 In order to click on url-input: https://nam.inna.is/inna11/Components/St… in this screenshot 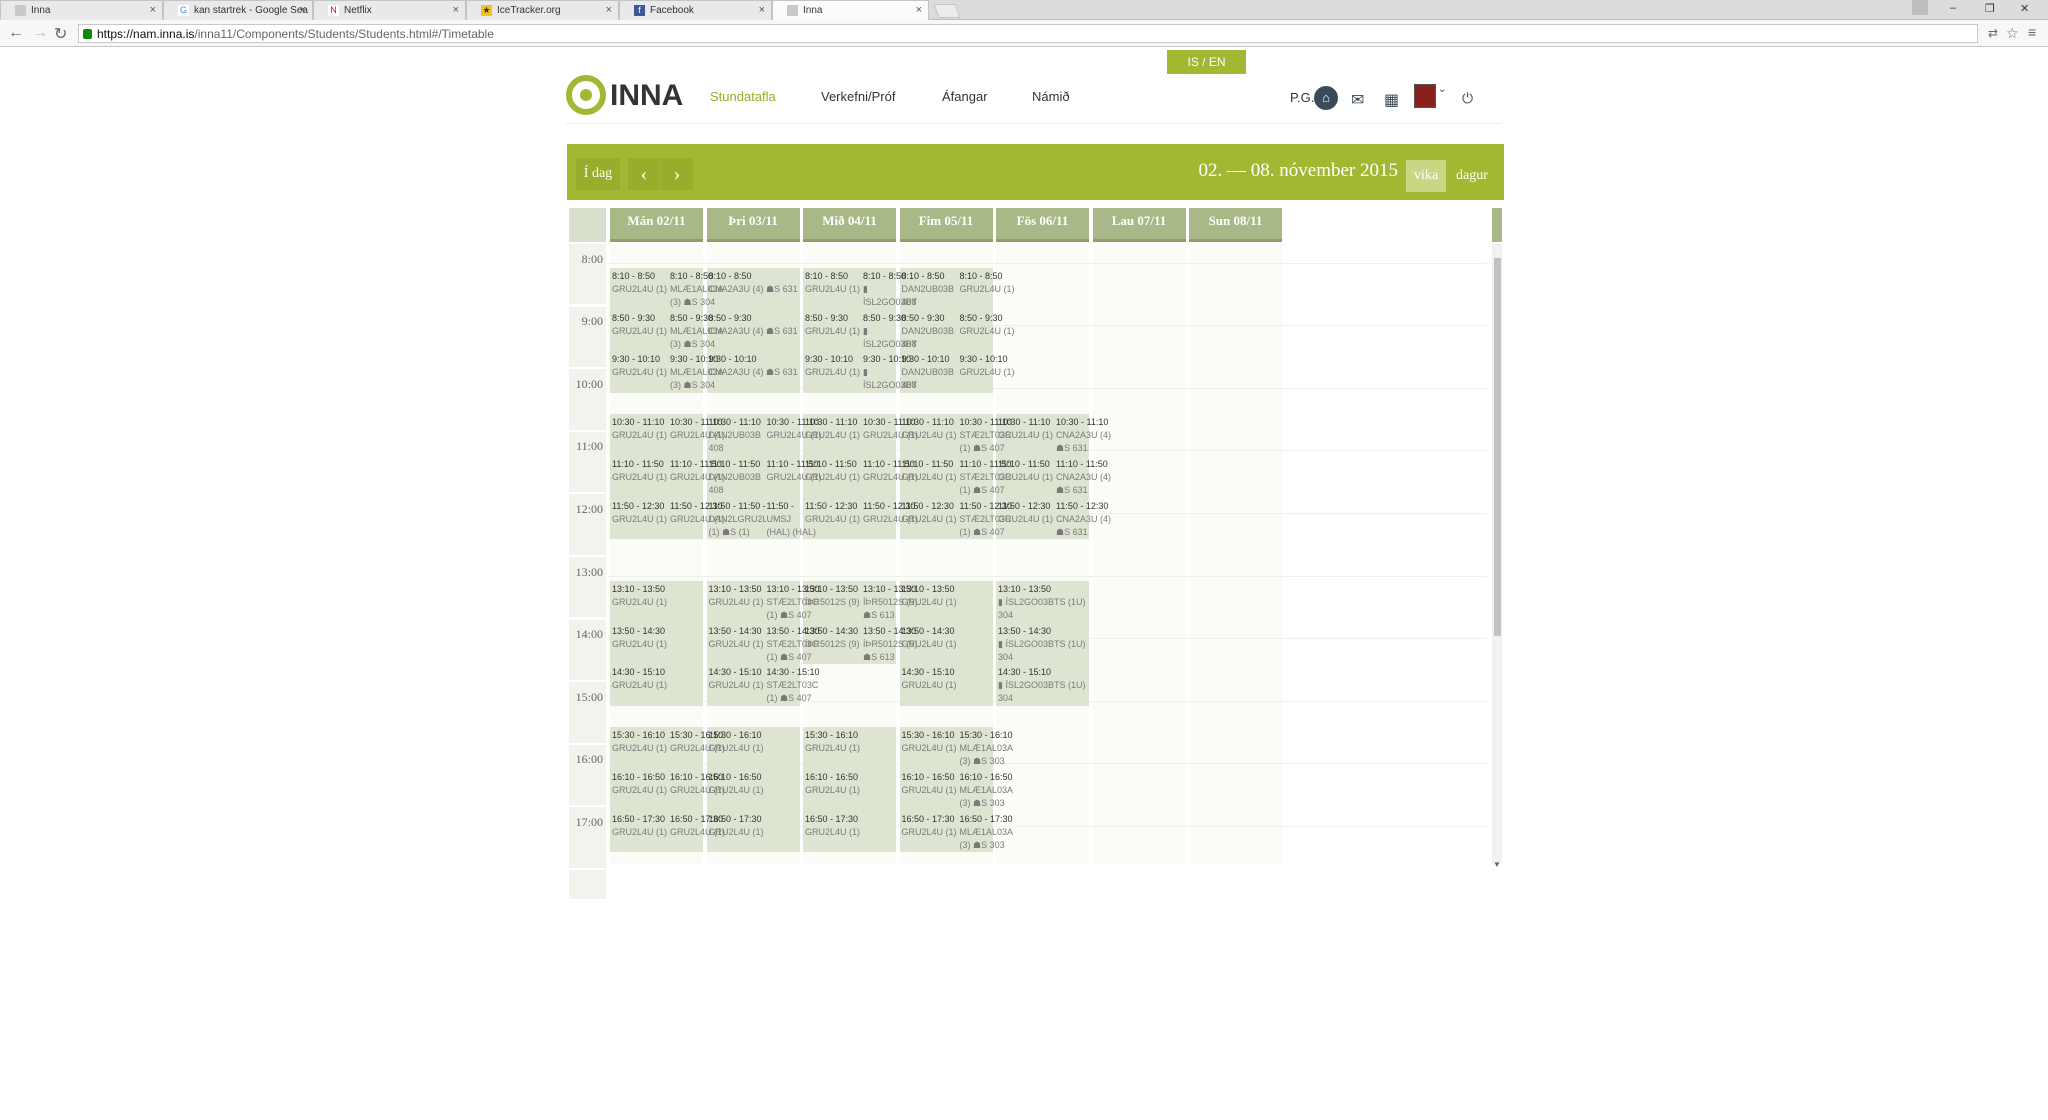, I will do `click(1028, 33)`.